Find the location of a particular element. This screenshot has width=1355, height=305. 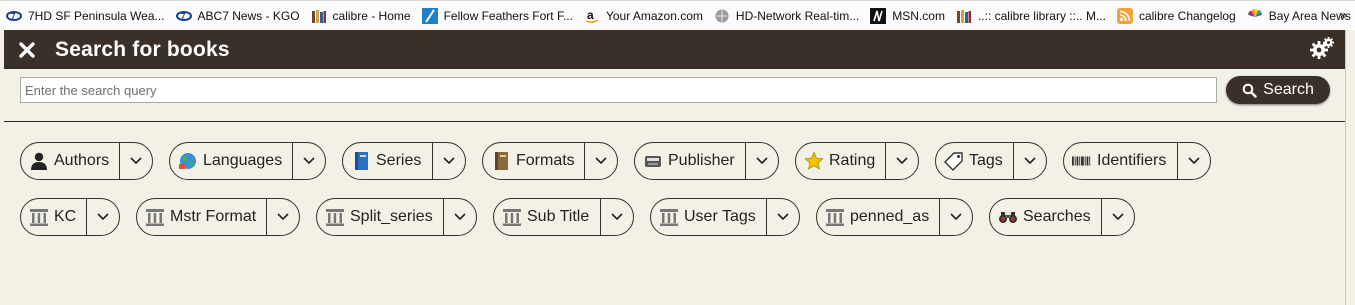

gear-icon is located at coordinates (1322, 49).